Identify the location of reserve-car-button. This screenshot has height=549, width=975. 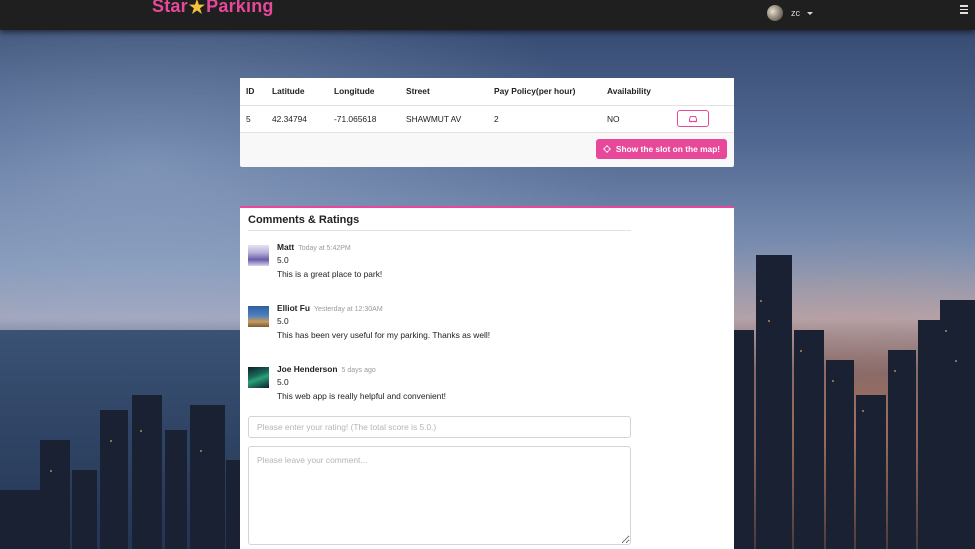
(693, 118).